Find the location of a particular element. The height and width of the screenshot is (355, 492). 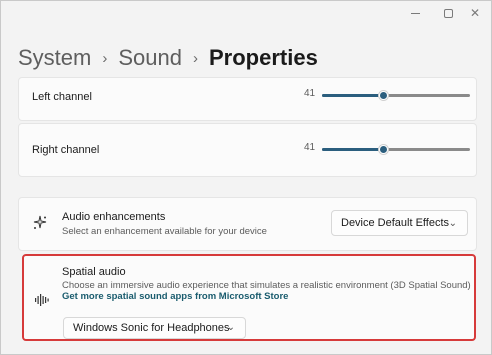

spatial-audio-dropdown: Windows Sonic for Headphones ⌄ is located at coordinates (154, 328).